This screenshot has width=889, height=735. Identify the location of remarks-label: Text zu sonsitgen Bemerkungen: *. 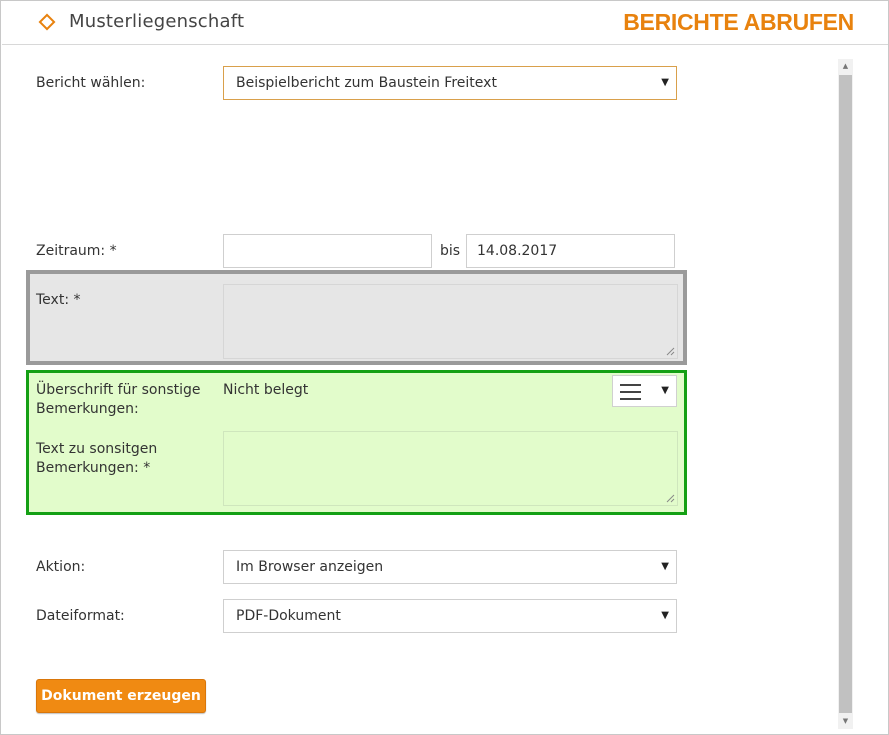
(97, 458).